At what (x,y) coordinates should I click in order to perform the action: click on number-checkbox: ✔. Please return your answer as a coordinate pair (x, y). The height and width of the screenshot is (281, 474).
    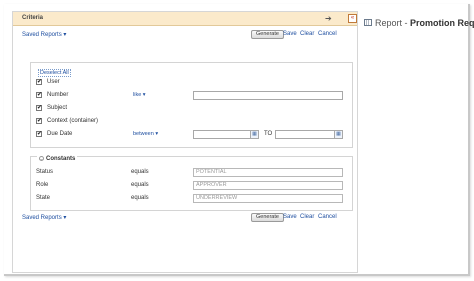
    Looking at the image, I should click on (39, 95).